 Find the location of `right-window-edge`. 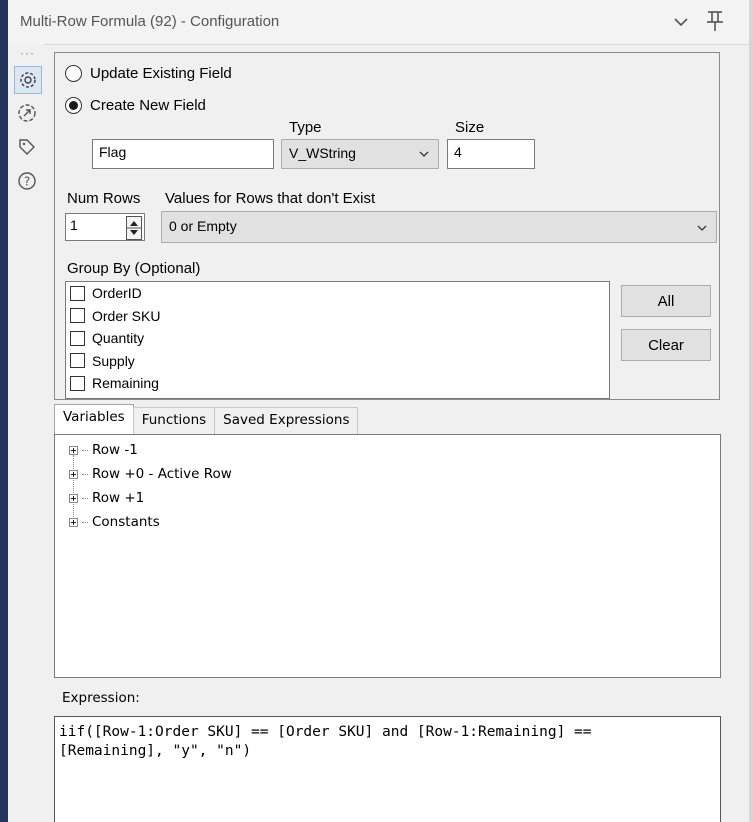

right-window-edge is located at coordinates (751, 411).